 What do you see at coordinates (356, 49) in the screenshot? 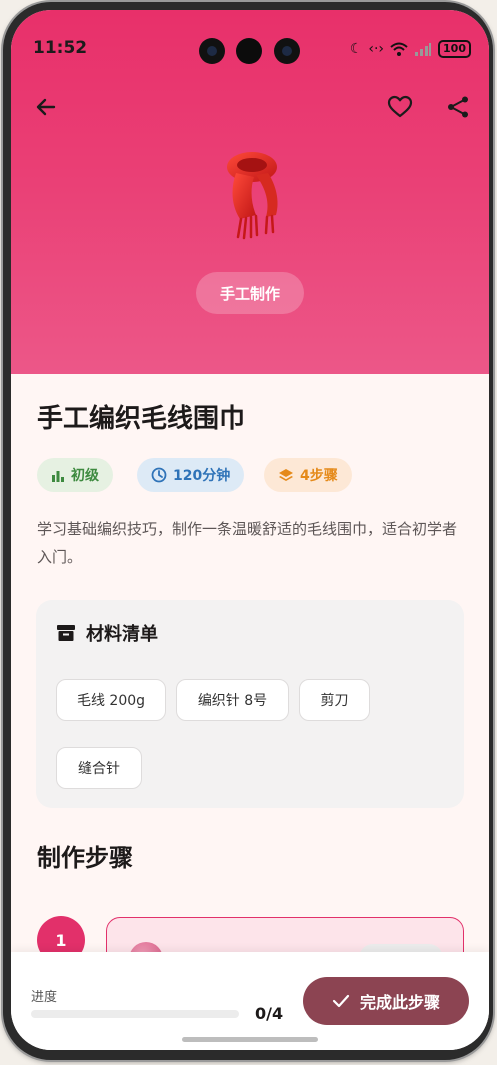
I see `moon-icon: ☾` at bounding box center [356, 49].